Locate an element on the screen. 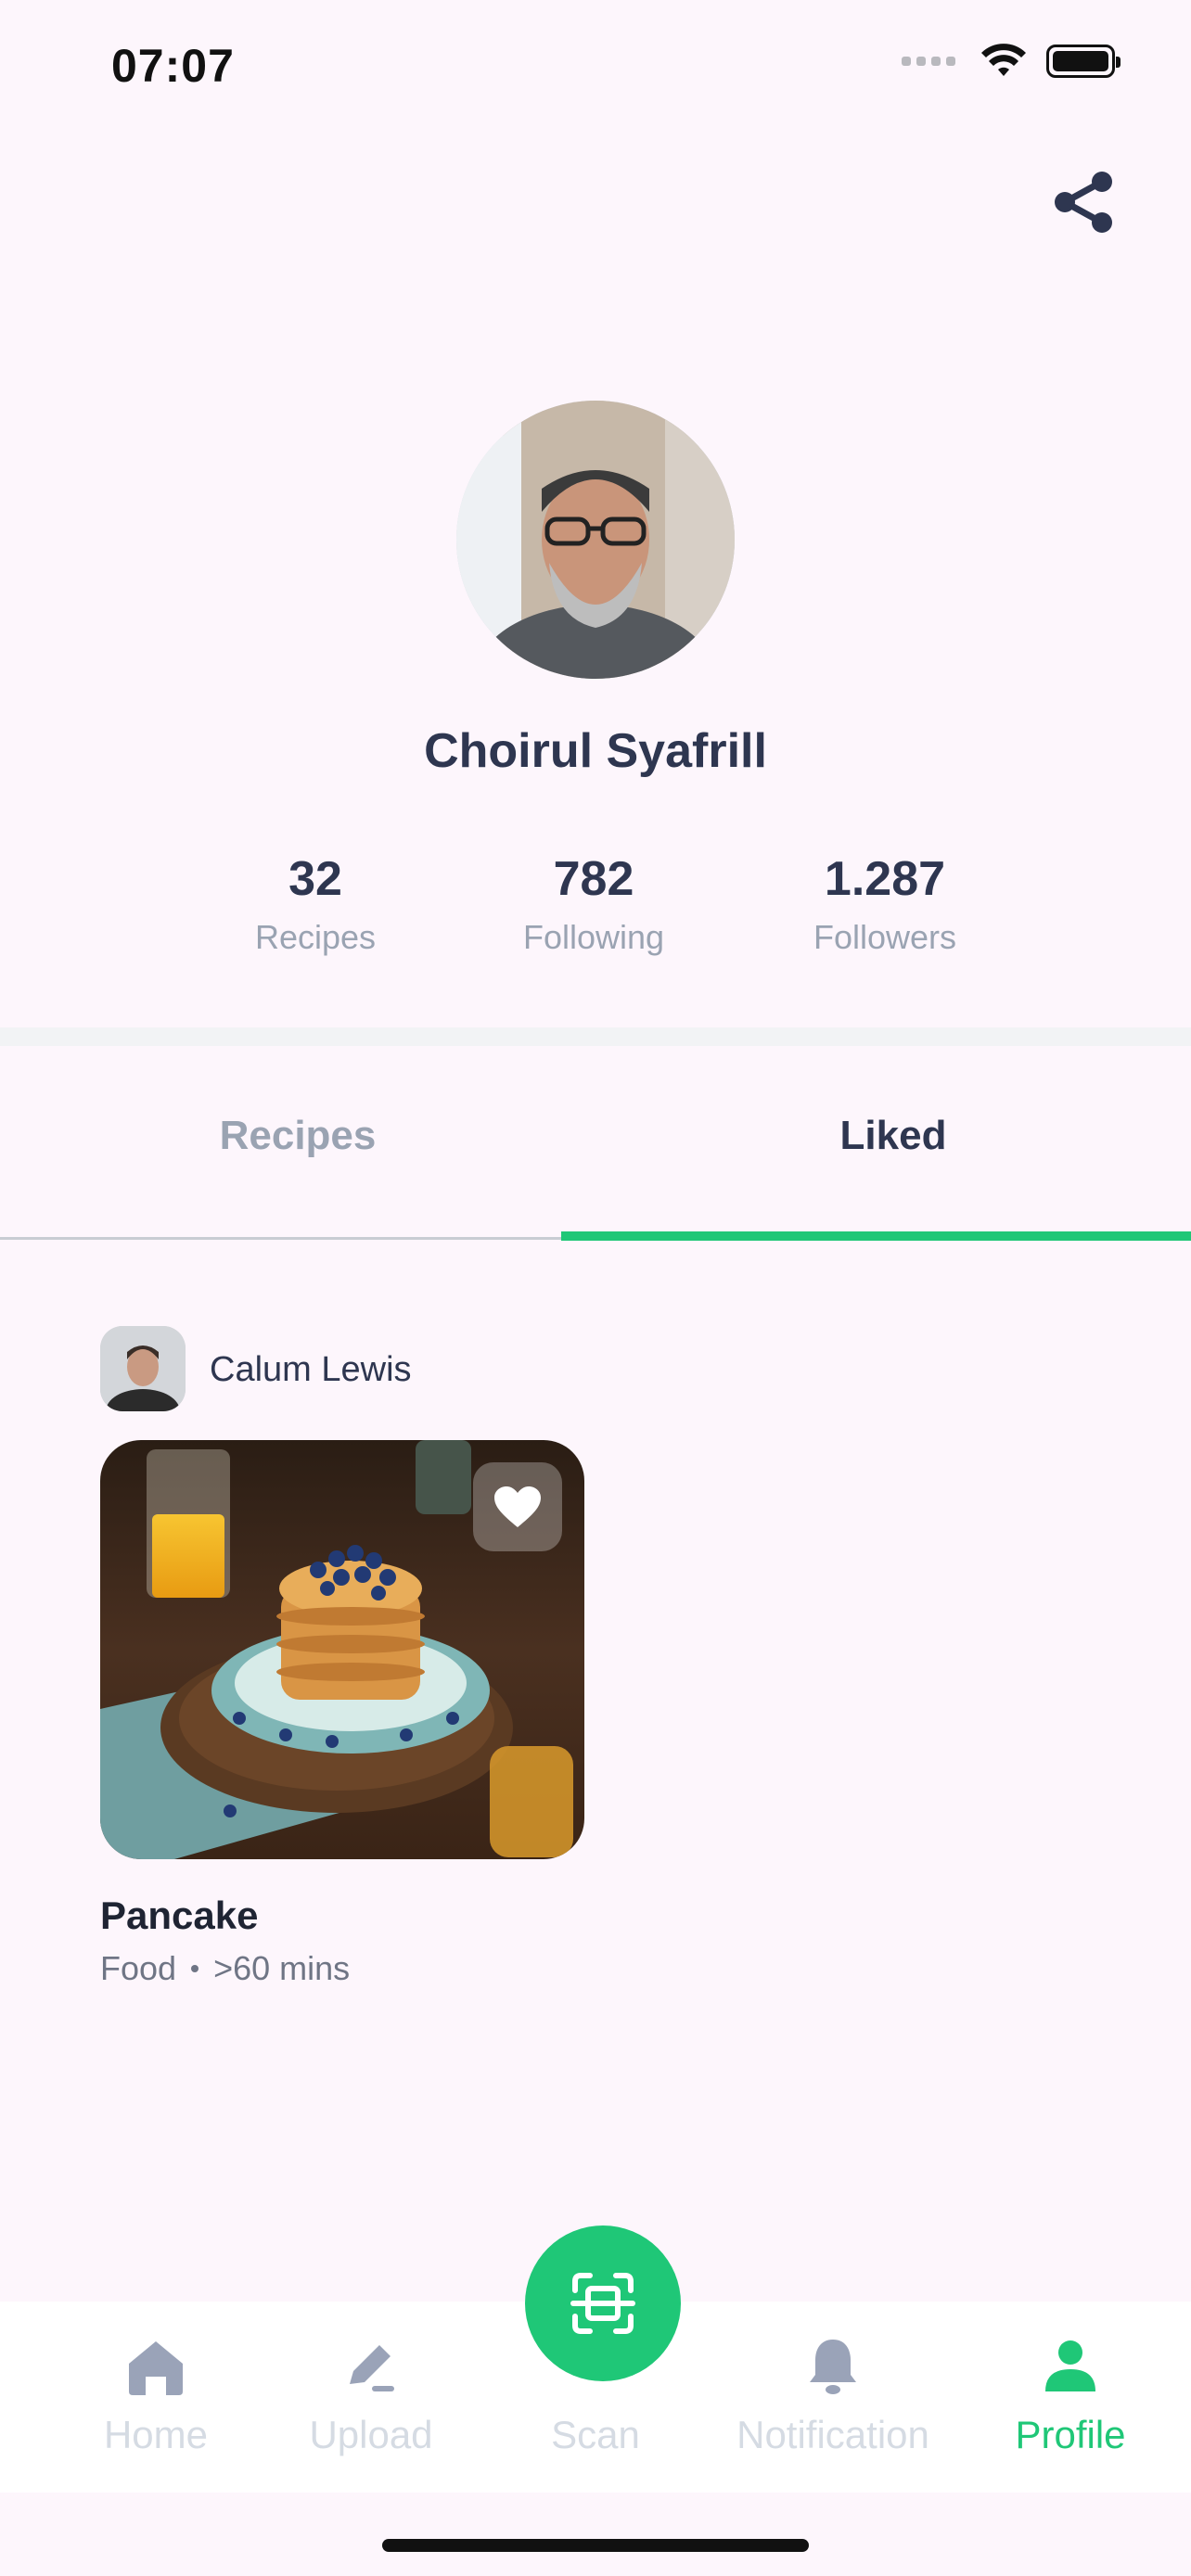  like-button is located at coordinates (517, 1506).